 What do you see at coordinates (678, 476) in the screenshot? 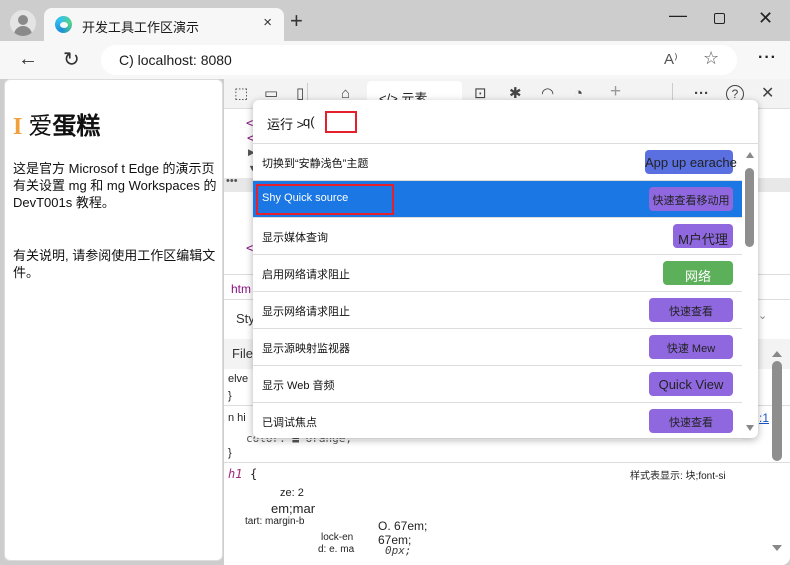
I see `user-agent-stylesheet-note: 样式表显示: 块;font-si` at bounding box center [678, 476].